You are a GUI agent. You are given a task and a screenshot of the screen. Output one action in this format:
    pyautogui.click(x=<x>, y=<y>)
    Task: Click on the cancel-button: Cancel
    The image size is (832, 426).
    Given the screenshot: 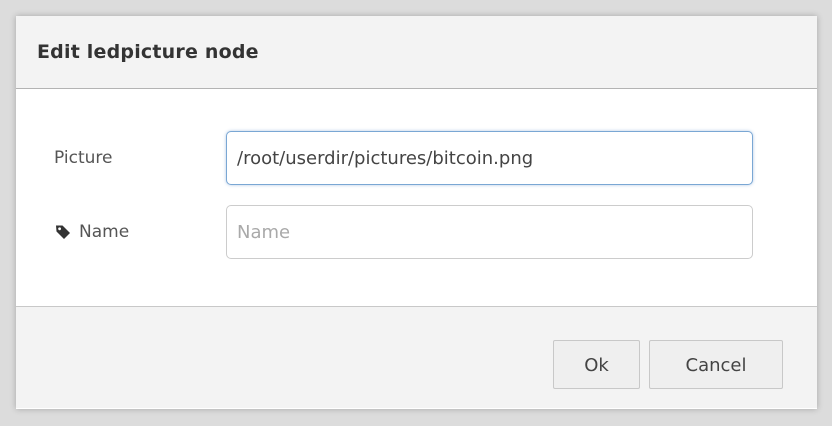 What is the action you would take?
    pyautogui.click(x=716, y=364)
    